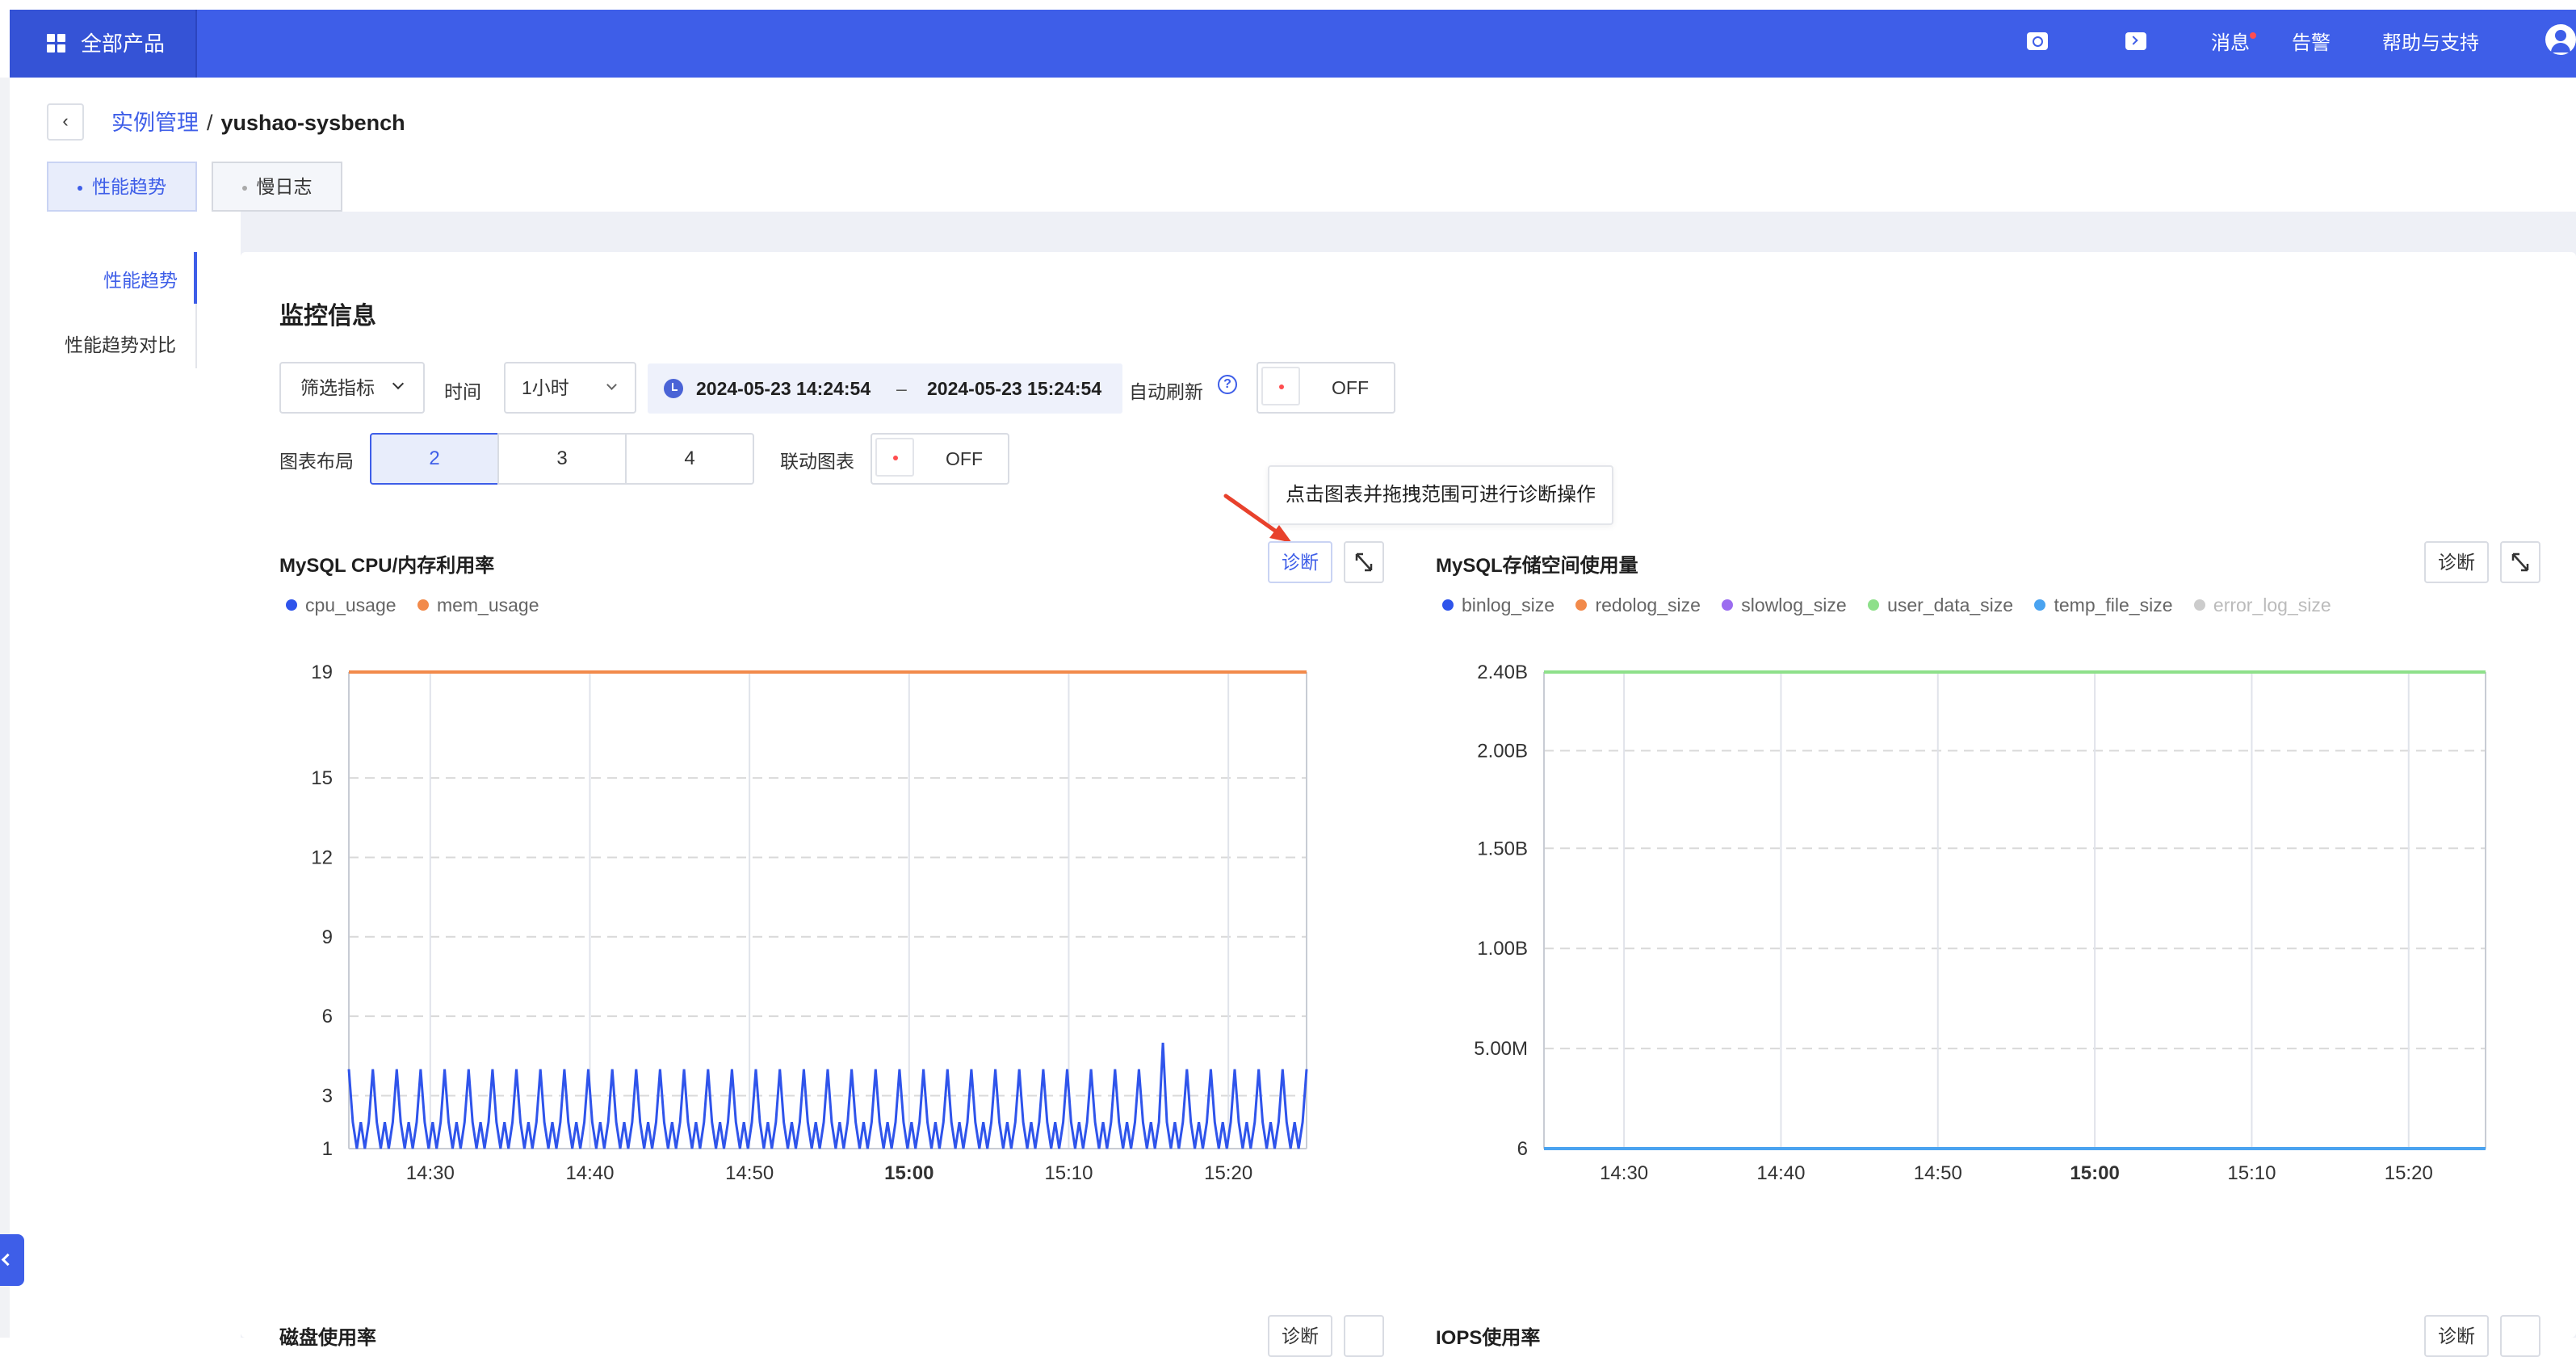  What do you see at coordinates (562, 459) in the screenshot?
I see `layout-option-3: 3` at bounding box center [562, 459].